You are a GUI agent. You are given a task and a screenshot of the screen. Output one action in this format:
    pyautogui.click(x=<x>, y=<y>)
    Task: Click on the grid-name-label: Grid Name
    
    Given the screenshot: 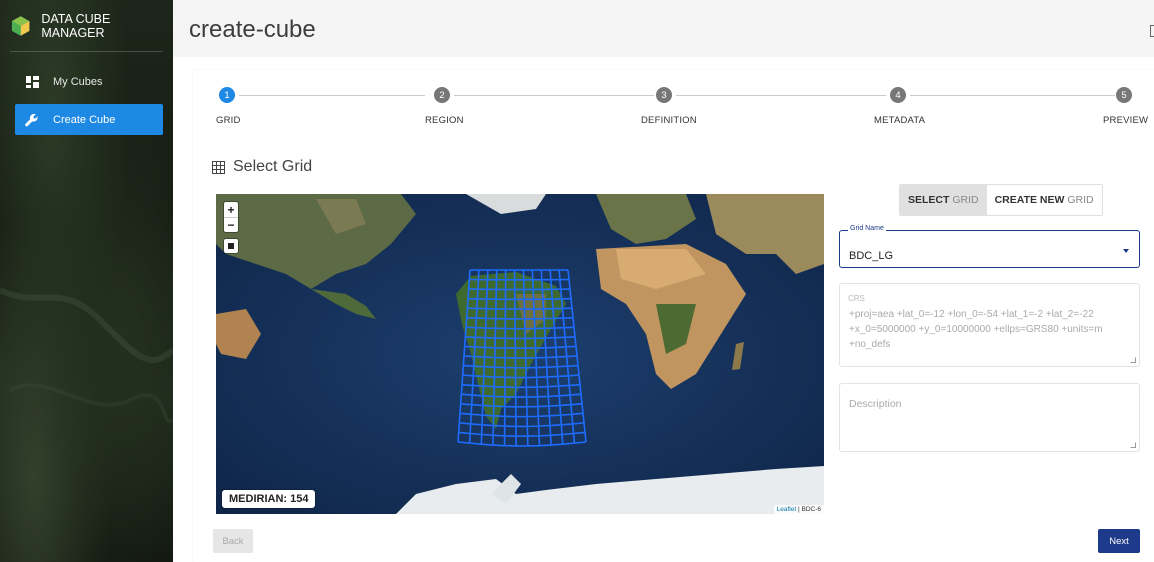 What is the action you would take?
    pyautogui.click(x=867, y=228)
    